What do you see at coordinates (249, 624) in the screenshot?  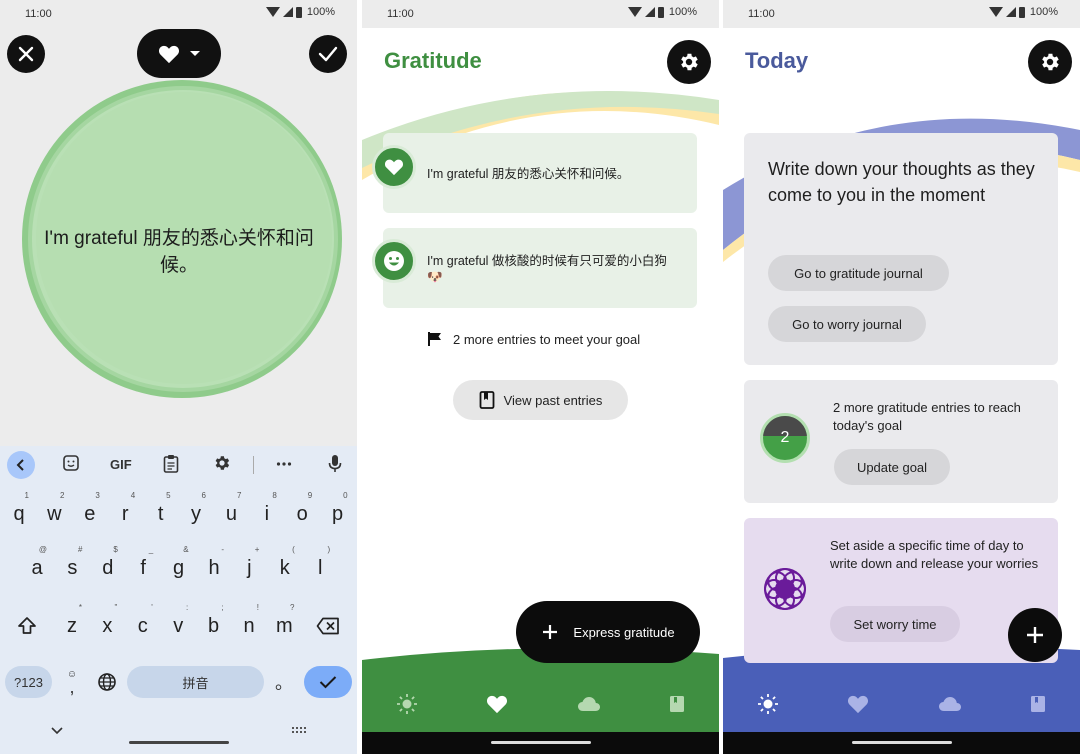 I see `key-n: ! n` at bounding box center [249, 624].